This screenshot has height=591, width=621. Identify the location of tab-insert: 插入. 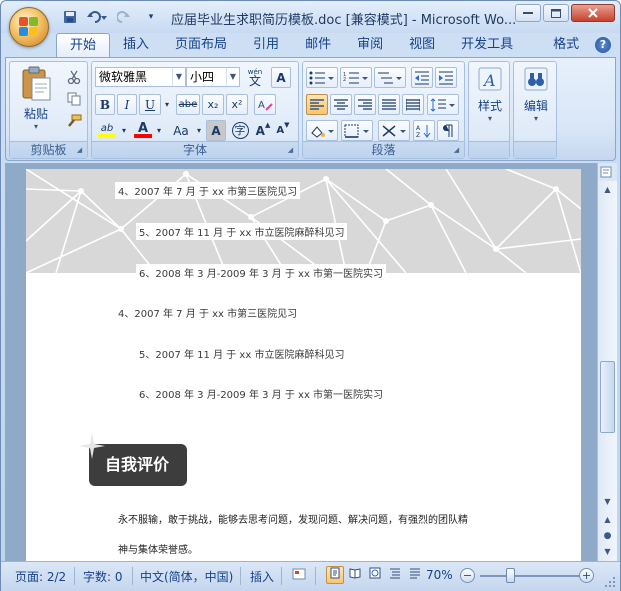
(136, 45).